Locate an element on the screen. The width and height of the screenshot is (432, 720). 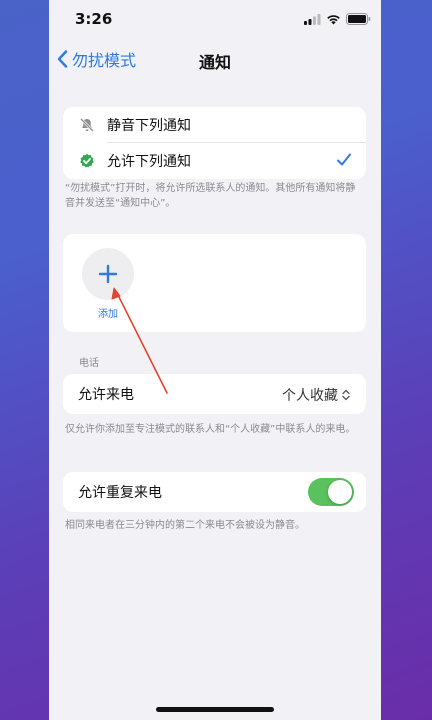
allowed-contacts-card: 添加 is located at coordinates (214, 283).